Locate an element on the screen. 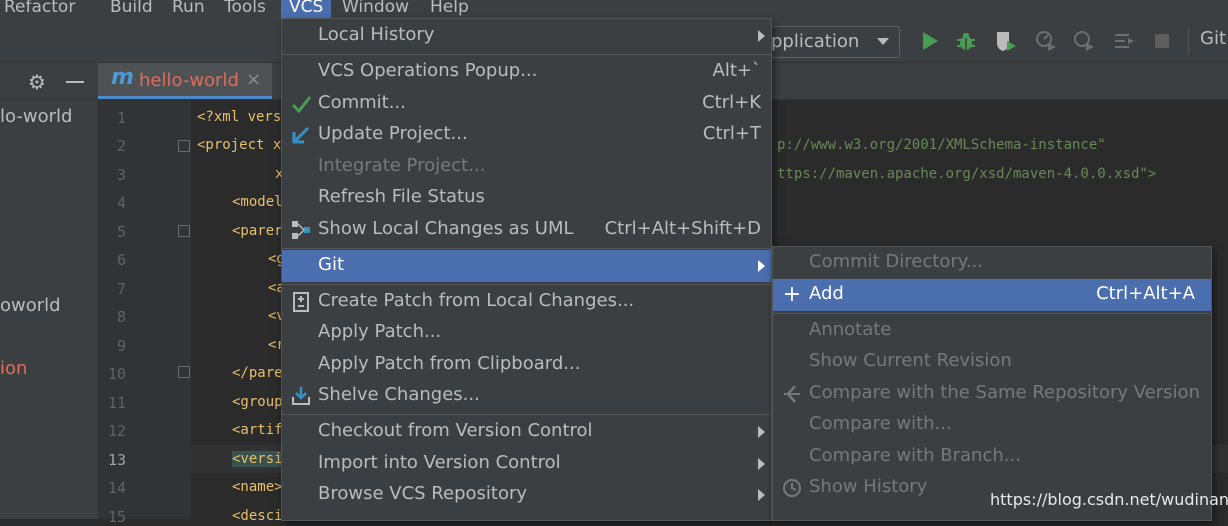 The image size is (1228, 526). profile-icon is located at coordinates (1046, 41).